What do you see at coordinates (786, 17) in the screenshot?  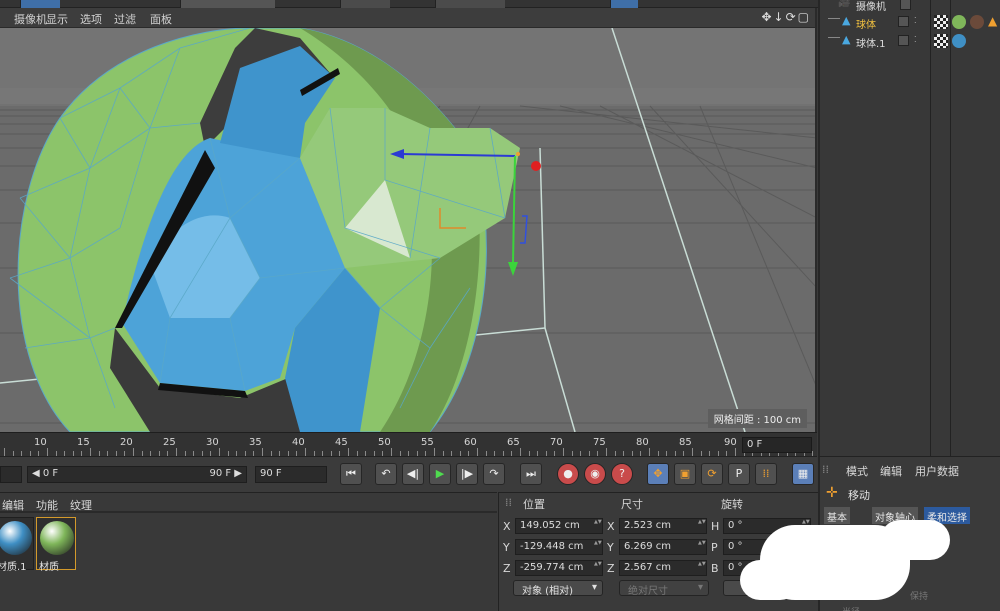 I see `viewport-nav-icons: ✥↓⟳▢` at bounding box center [786, 17].